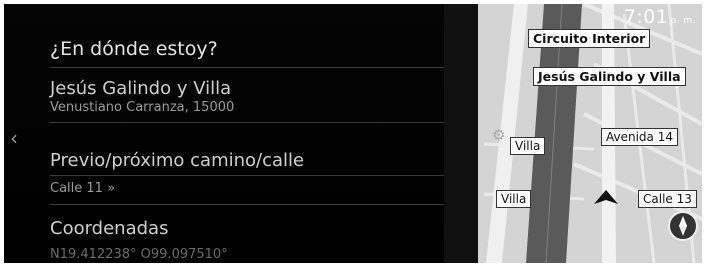 The image size is (706, 267). I want to click on coordinates-heading: Coordenadas, so click(109, 228).